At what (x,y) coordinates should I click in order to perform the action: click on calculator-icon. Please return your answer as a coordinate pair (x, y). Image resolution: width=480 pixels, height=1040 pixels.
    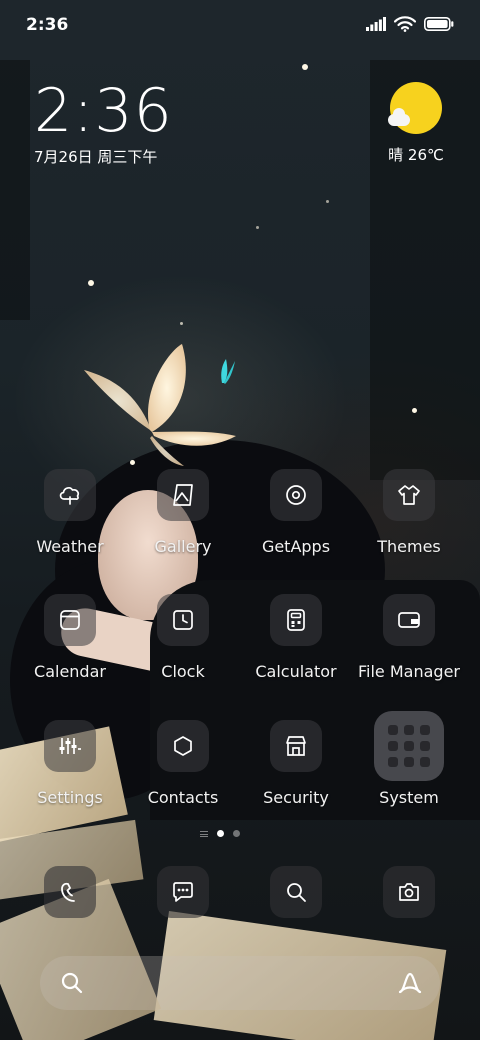
    Looking at the image, I should click on (296, 620).